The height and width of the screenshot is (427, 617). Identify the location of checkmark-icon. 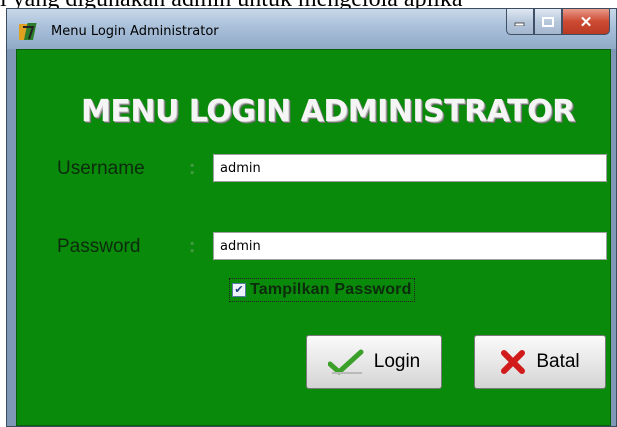
(345, 362).